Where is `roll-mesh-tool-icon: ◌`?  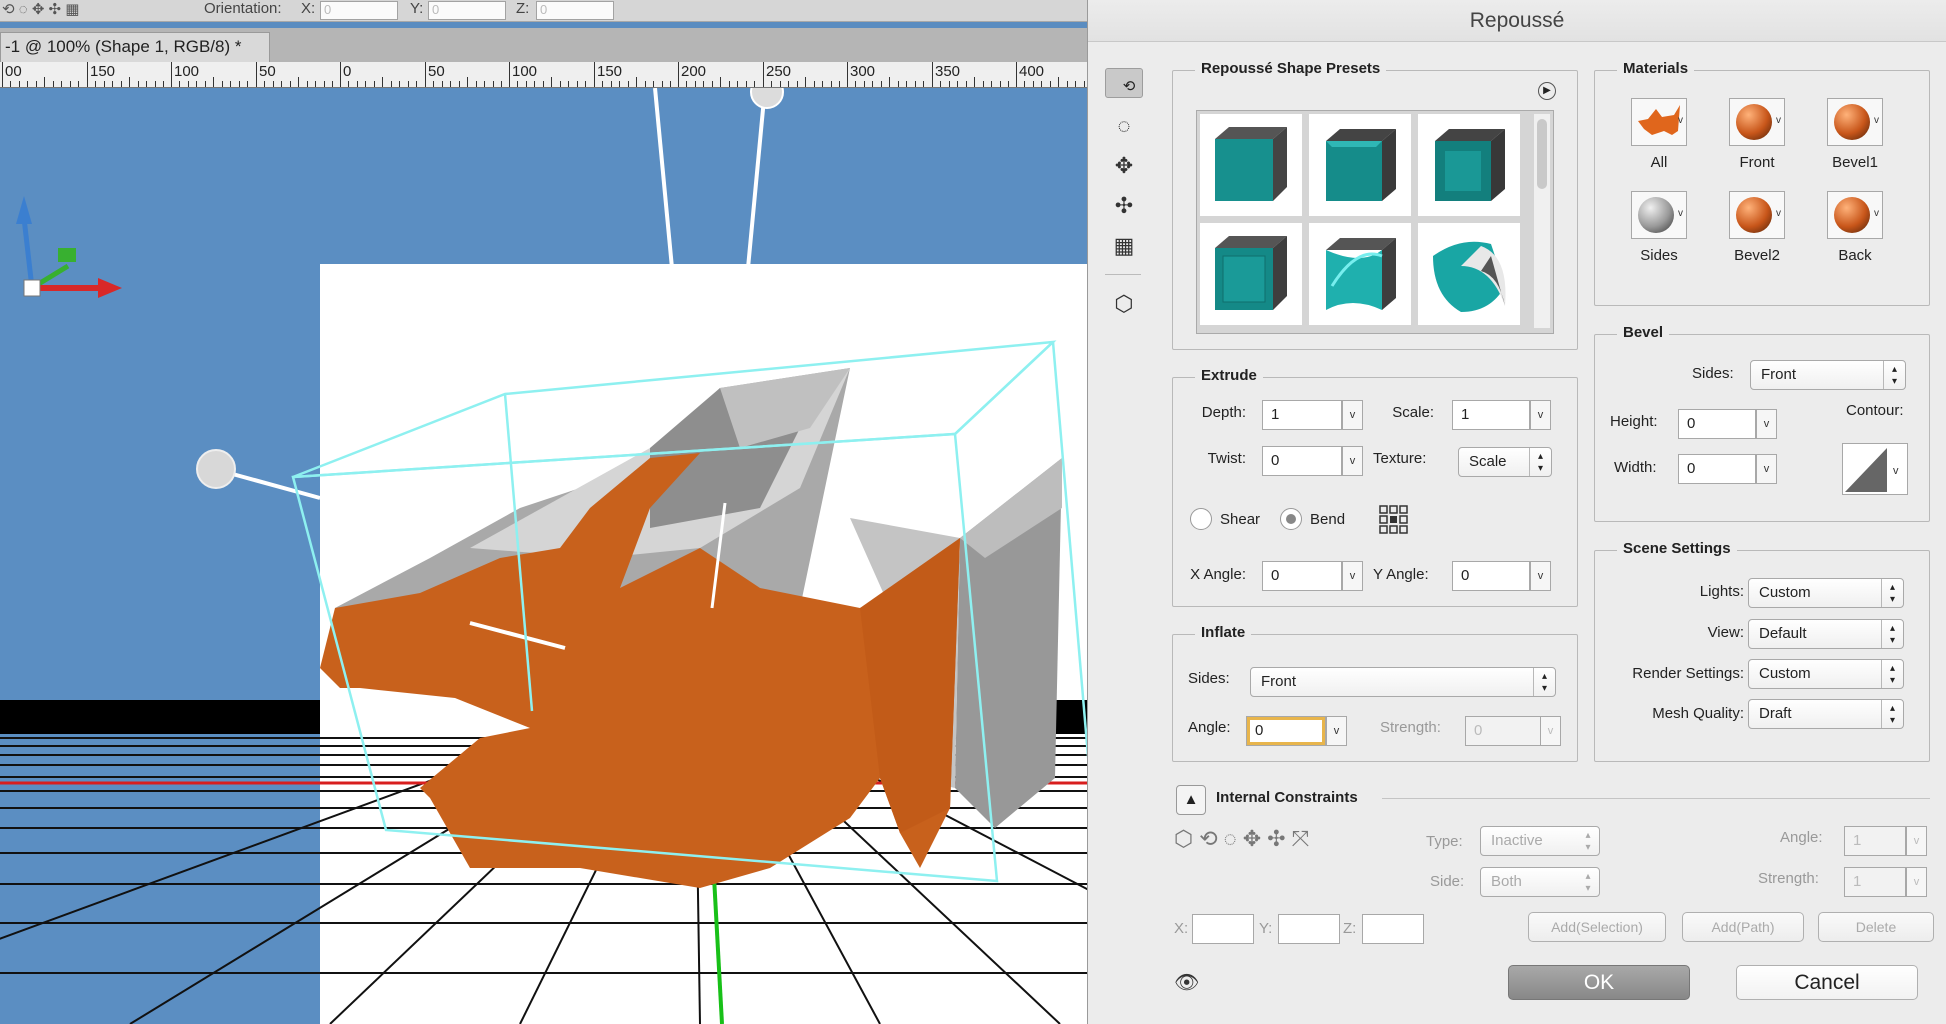 roll-mesh-tool-icon: ◌ is located at coordinates (1124, 126).